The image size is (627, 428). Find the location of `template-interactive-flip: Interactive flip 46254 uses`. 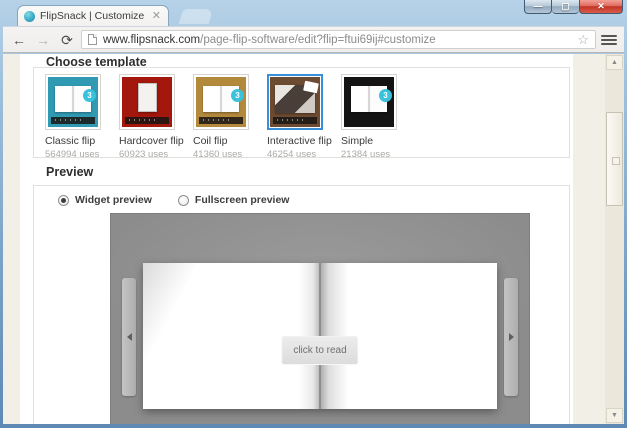

template-interactive-flip: Interactive flip 46254 uses is located at coordinates (304, 117).